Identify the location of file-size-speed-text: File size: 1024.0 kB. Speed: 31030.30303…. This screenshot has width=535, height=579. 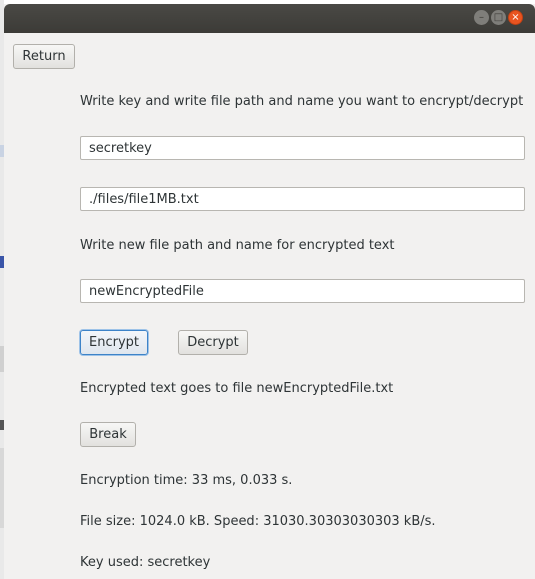
(258, 521).